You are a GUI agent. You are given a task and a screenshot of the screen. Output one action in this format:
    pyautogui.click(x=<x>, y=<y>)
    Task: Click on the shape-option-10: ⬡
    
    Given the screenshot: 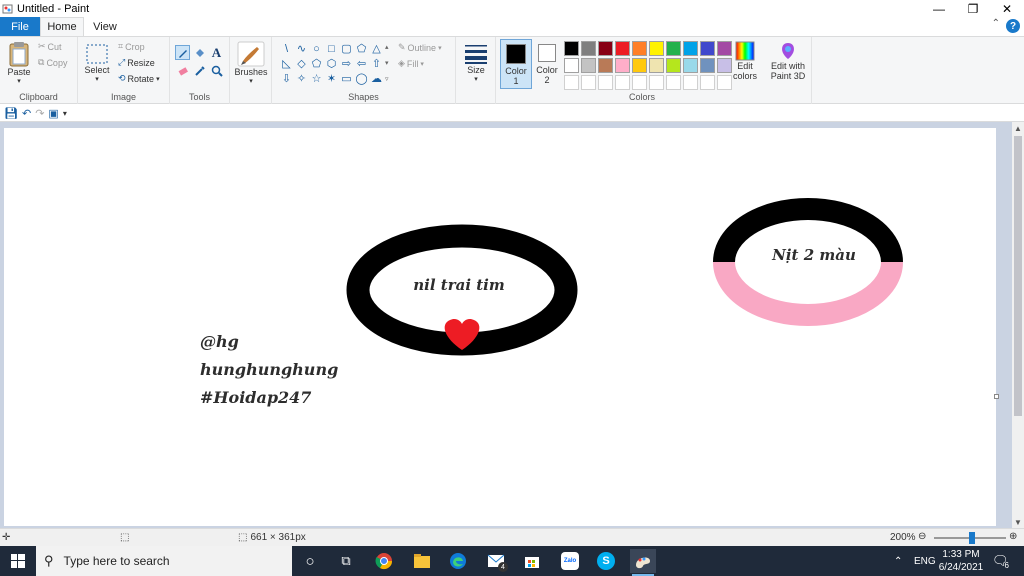 What is the action you would take?
    pyautogui.click(x=331, y=64)
    